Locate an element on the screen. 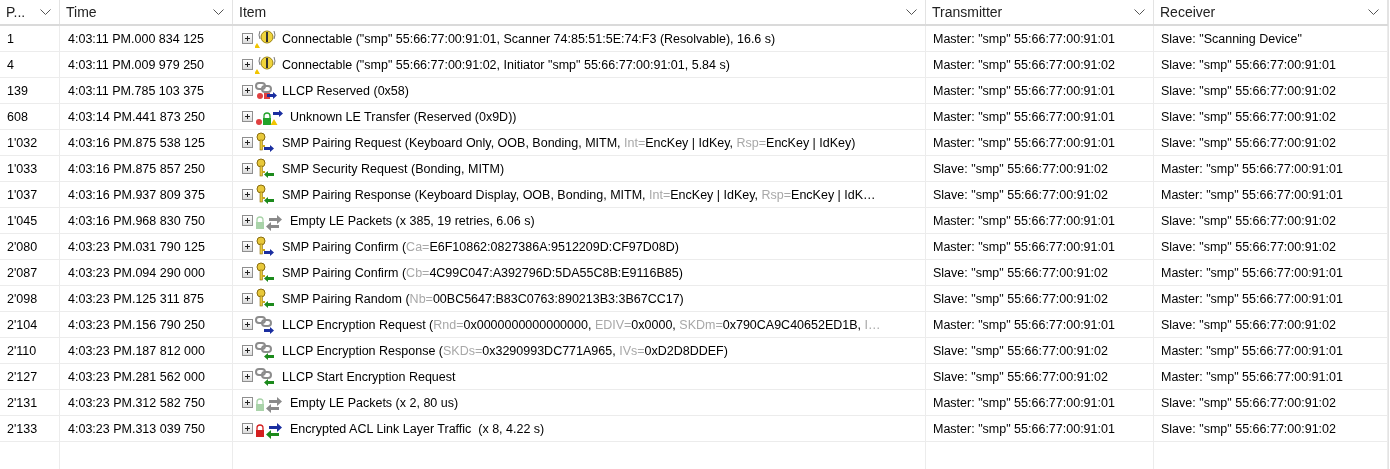 The width and height of the screenshot is (1390, 469). column-header: Time is located at coordinates (146, 12).